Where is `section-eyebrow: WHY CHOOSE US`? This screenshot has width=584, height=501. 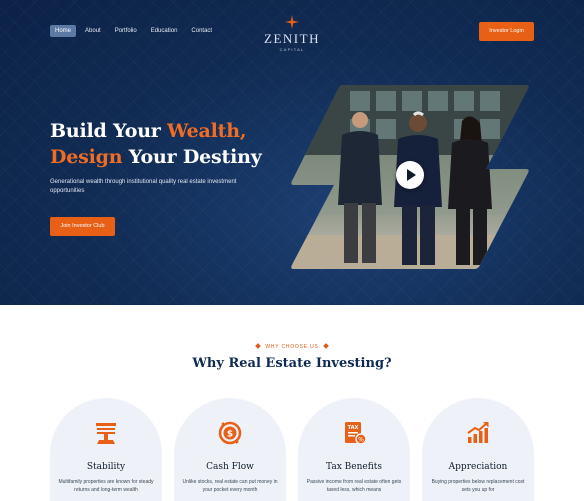
section-eyebrow: WHY CHOOSE US is located at coordinates (292, 346).